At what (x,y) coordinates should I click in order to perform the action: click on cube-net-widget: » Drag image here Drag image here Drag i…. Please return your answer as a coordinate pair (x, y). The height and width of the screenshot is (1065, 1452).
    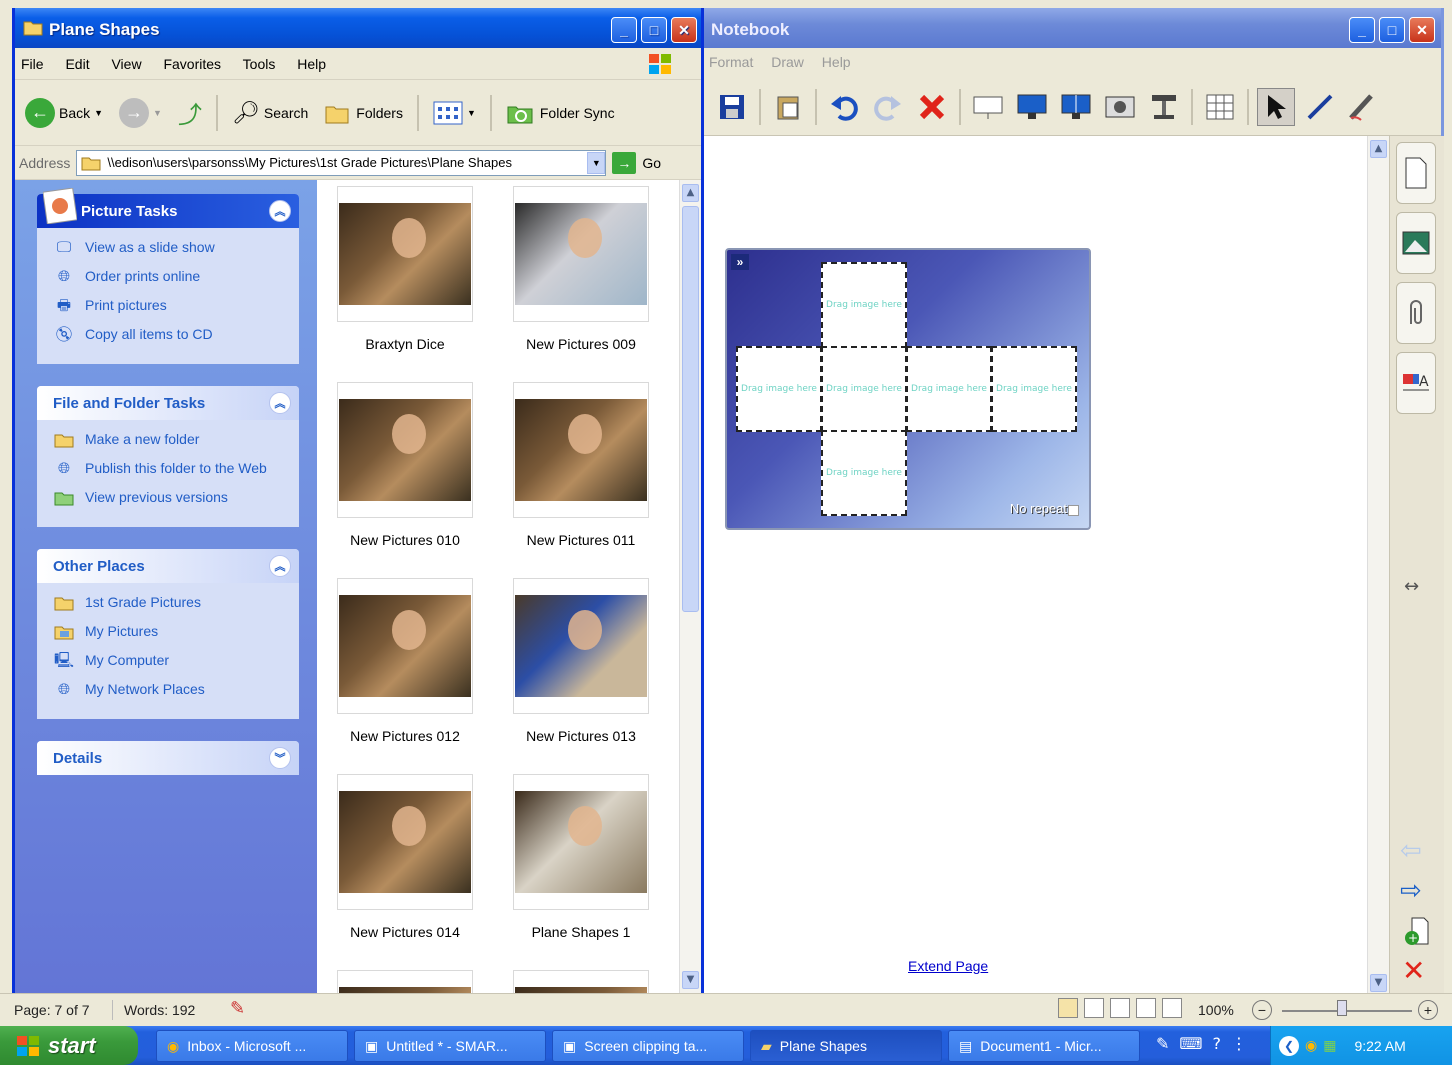
    Looking at the image, I should click on (908, 389).